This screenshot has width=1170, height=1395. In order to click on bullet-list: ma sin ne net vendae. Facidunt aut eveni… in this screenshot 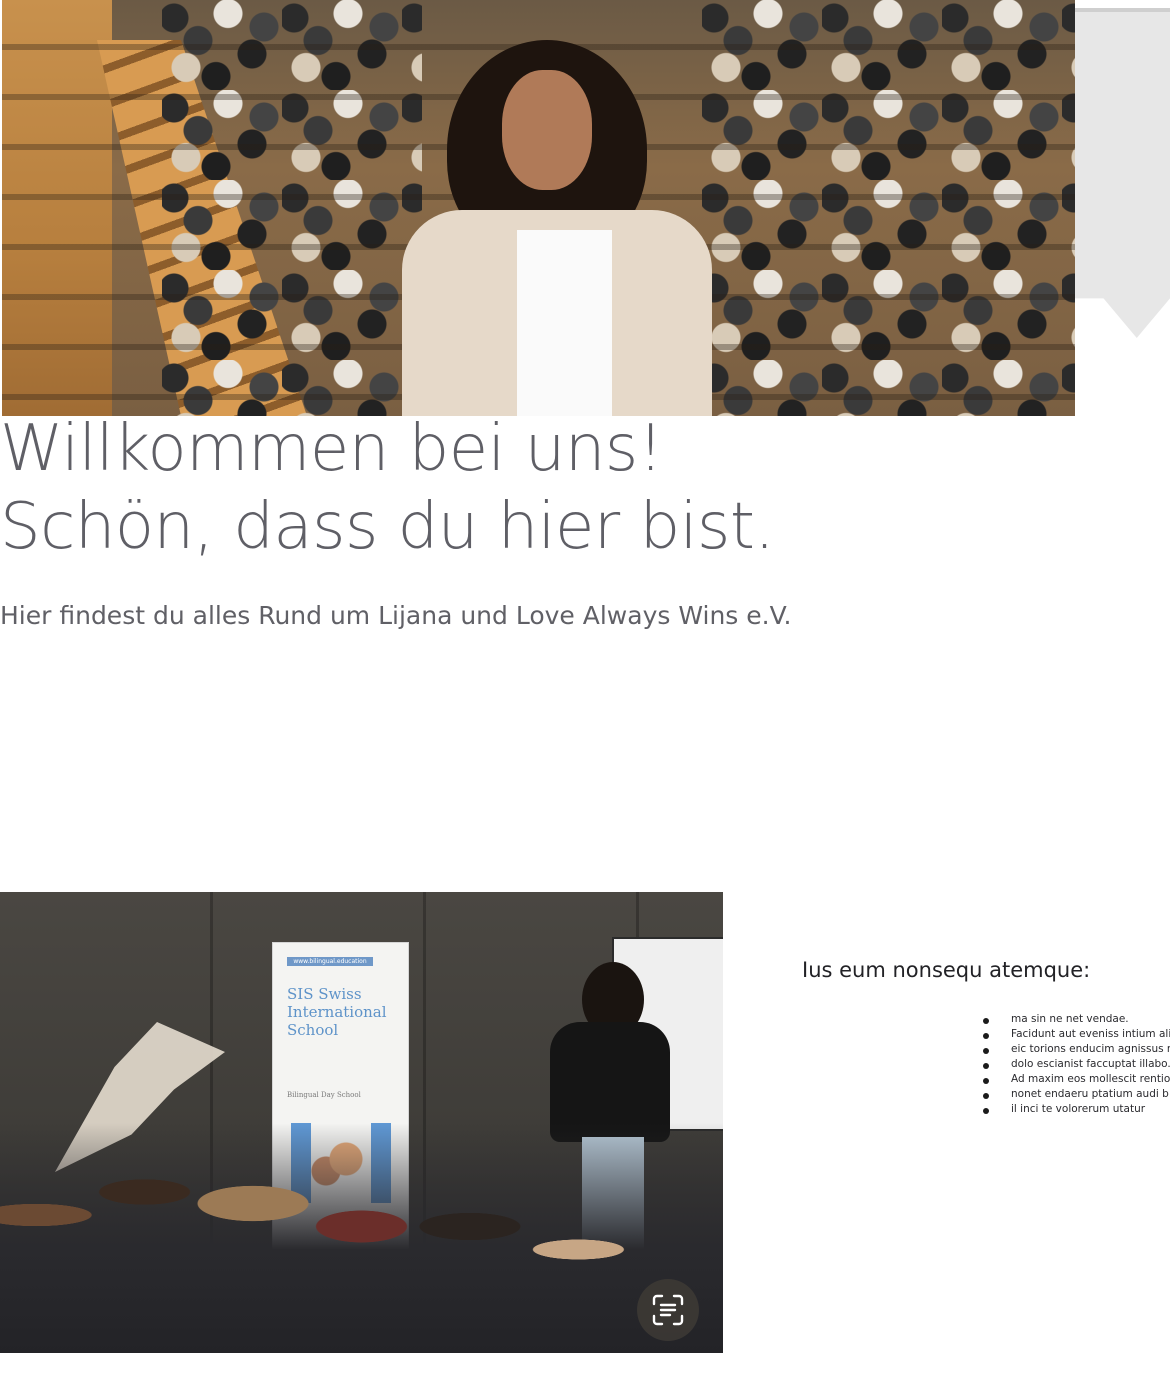, I will do `click(1090, 1064)`.